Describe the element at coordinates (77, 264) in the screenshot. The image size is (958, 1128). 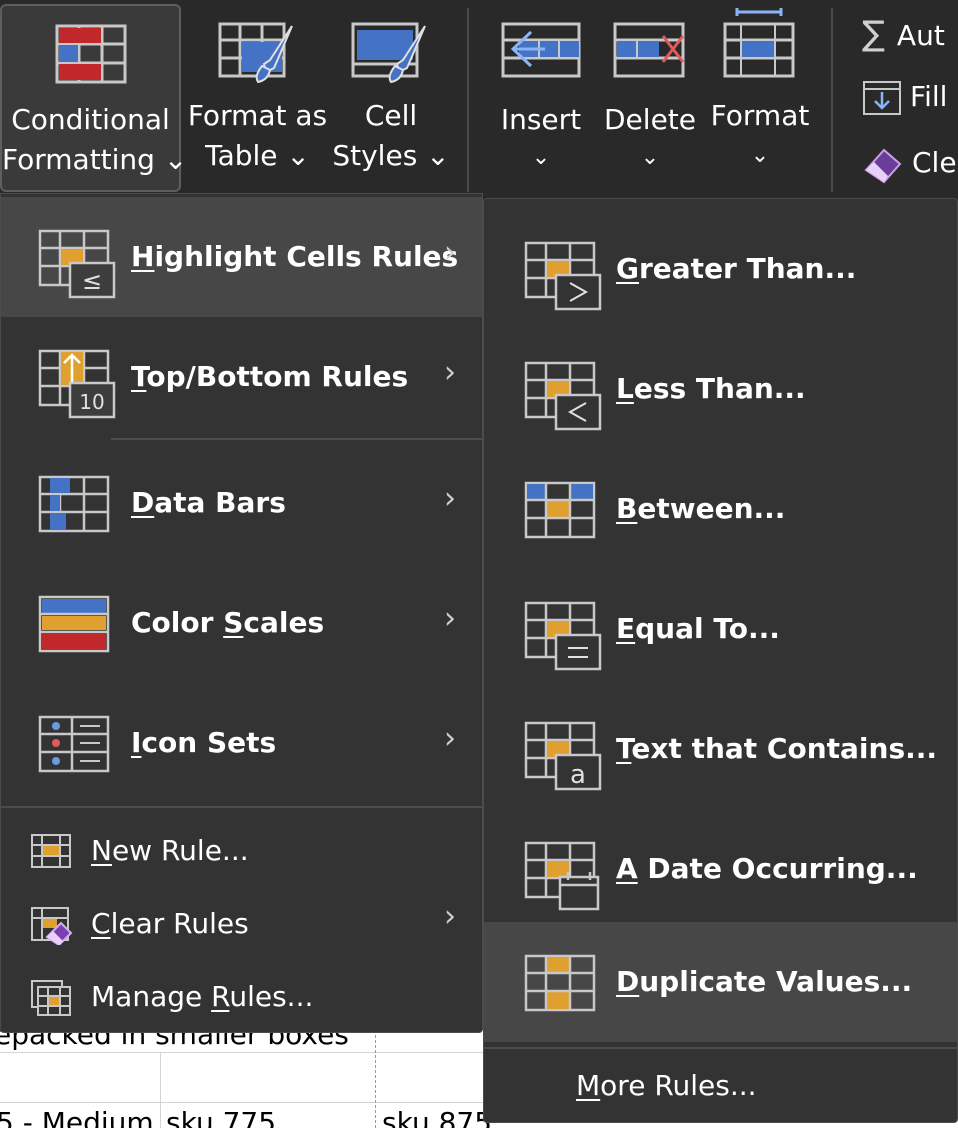
I see `highlight-cells-rules-icon: ≤` at that location.